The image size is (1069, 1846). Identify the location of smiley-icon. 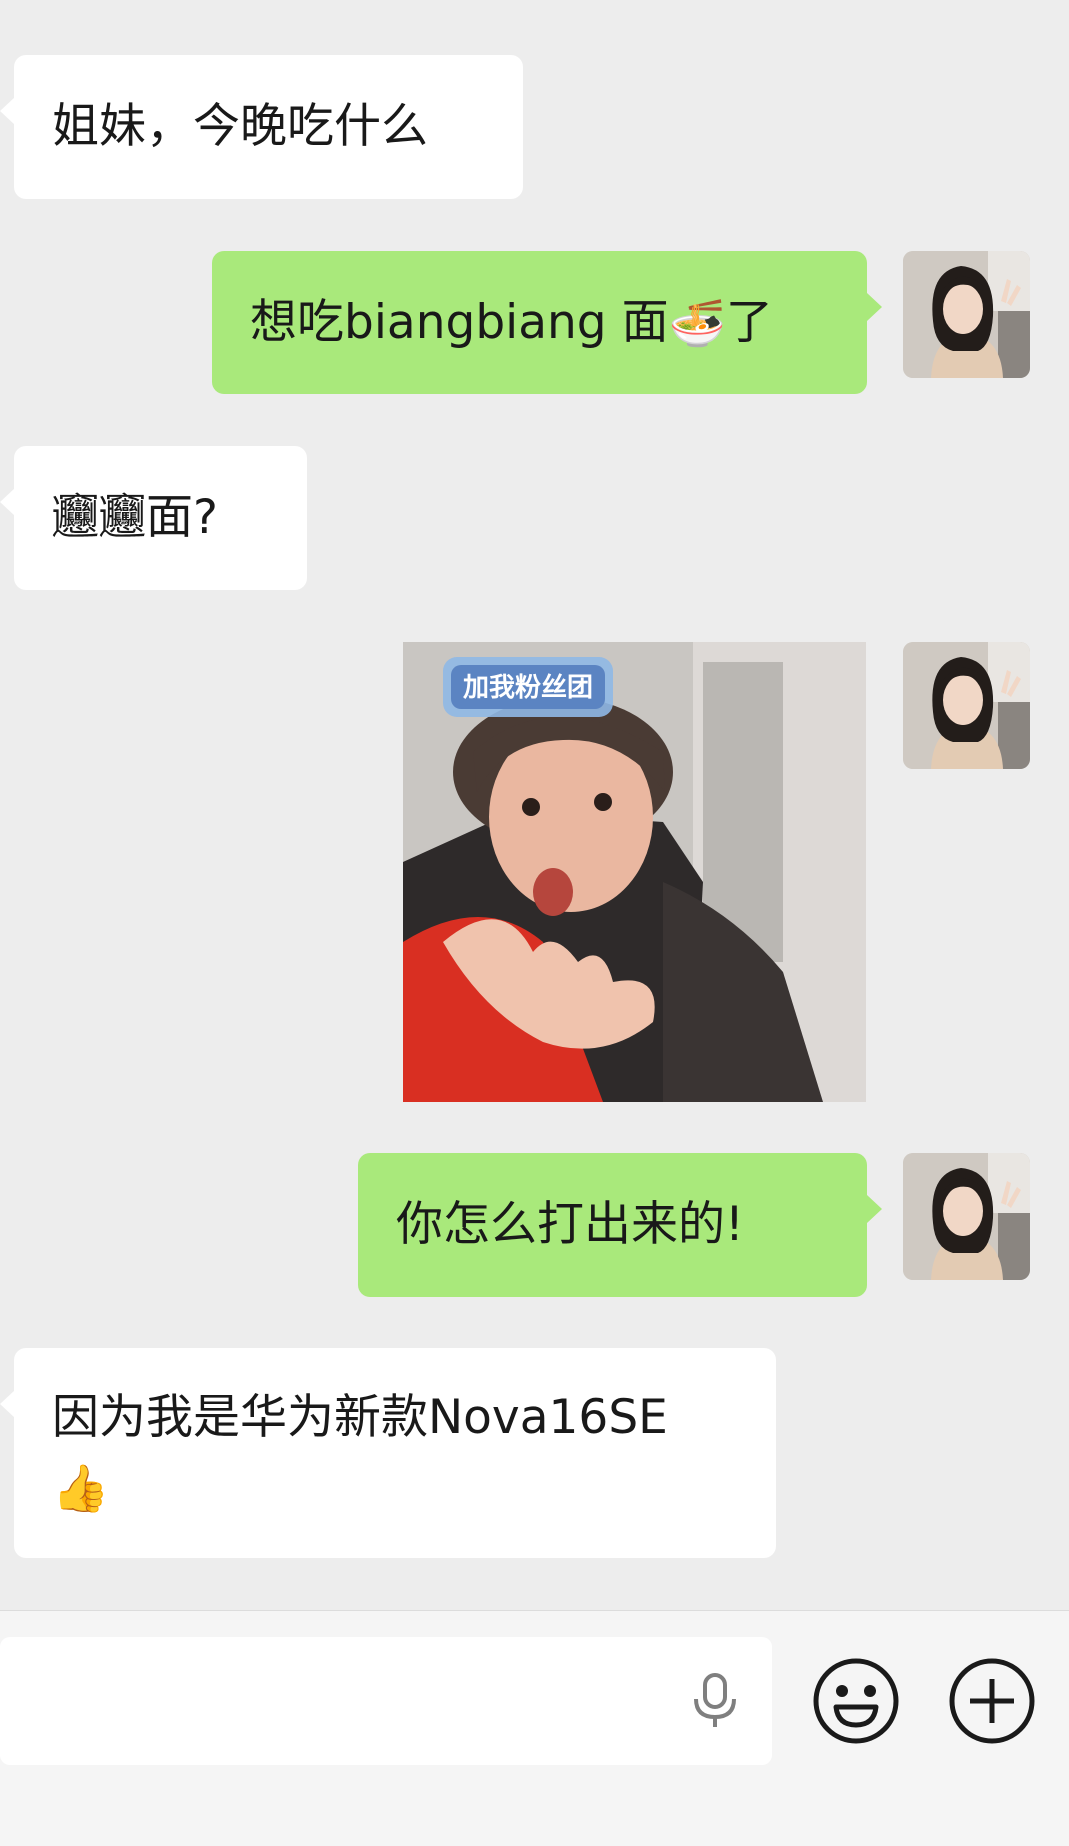
(856, 1701).